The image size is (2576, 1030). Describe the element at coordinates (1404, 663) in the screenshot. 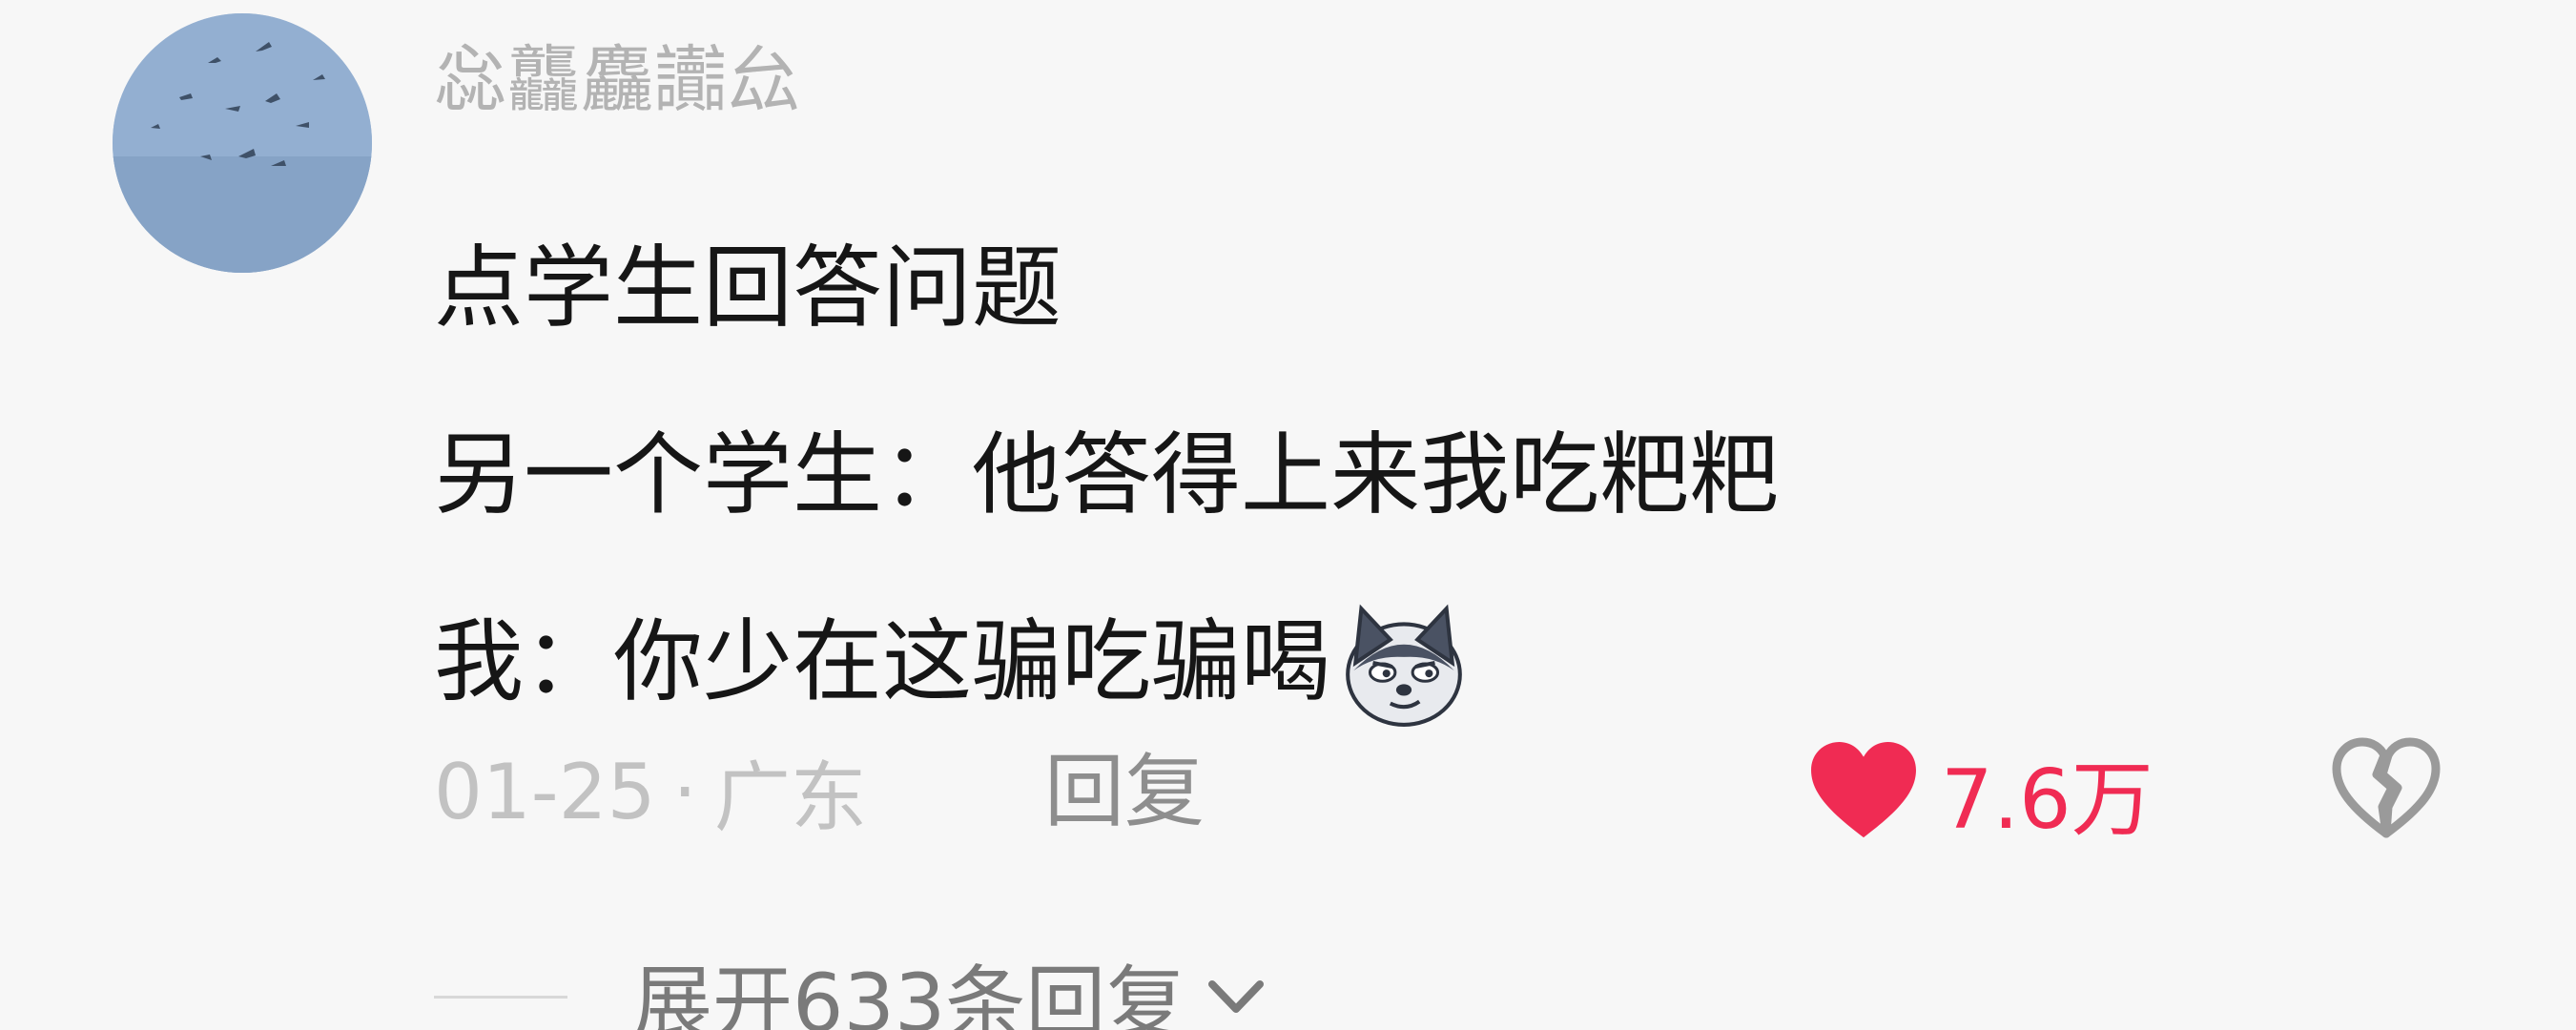

I see `wolf-smirk-emoji` at that location.